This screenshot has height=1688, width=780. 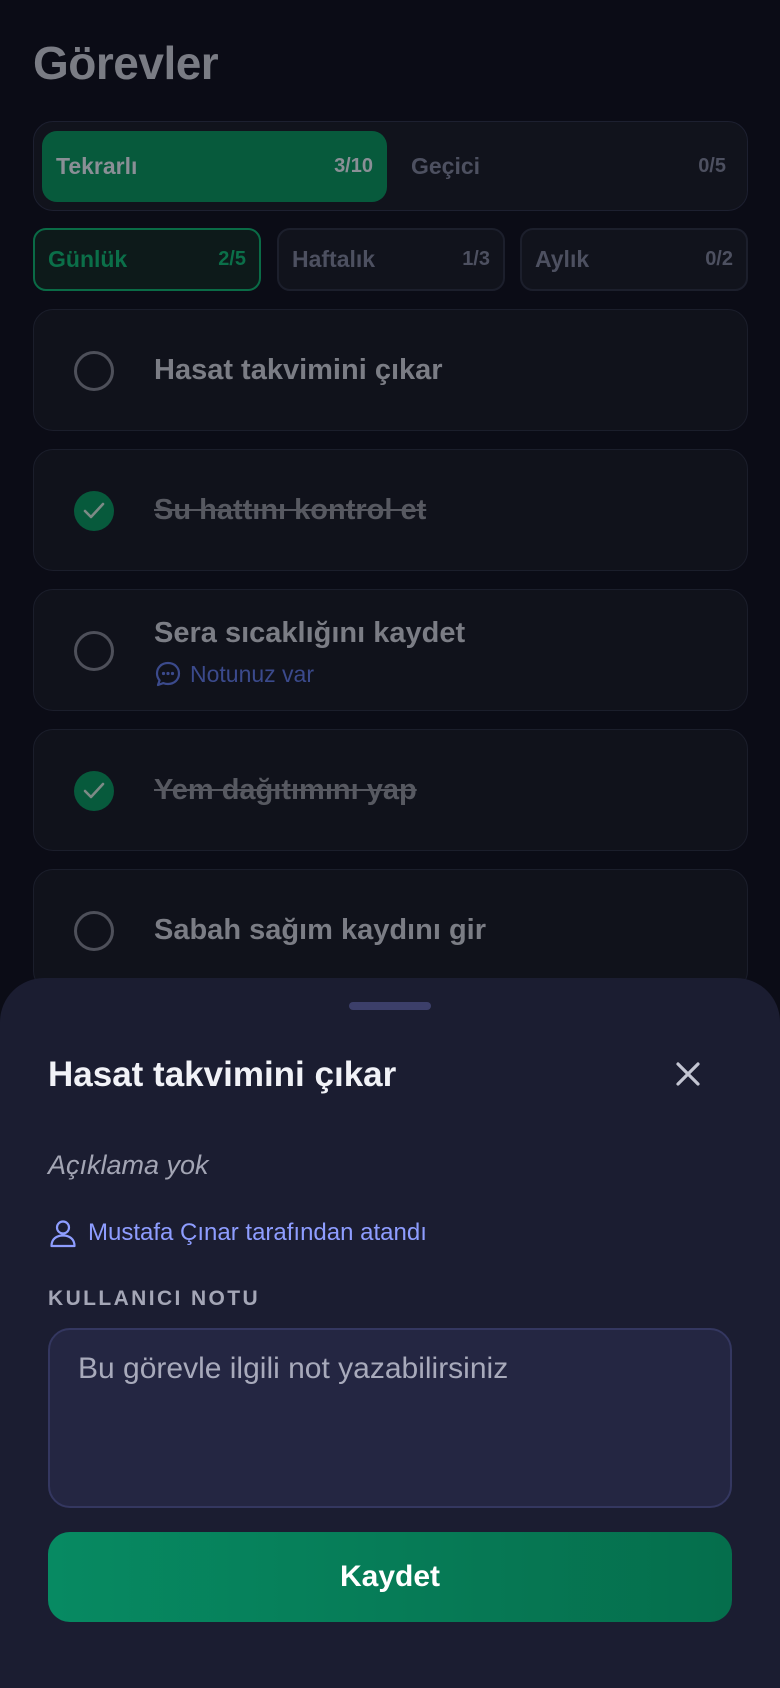 What do you see at coordinates (290, 510) in the screenshot?
I see `task-title: Su hattını kontrol et` at bounding box center [290, 510].